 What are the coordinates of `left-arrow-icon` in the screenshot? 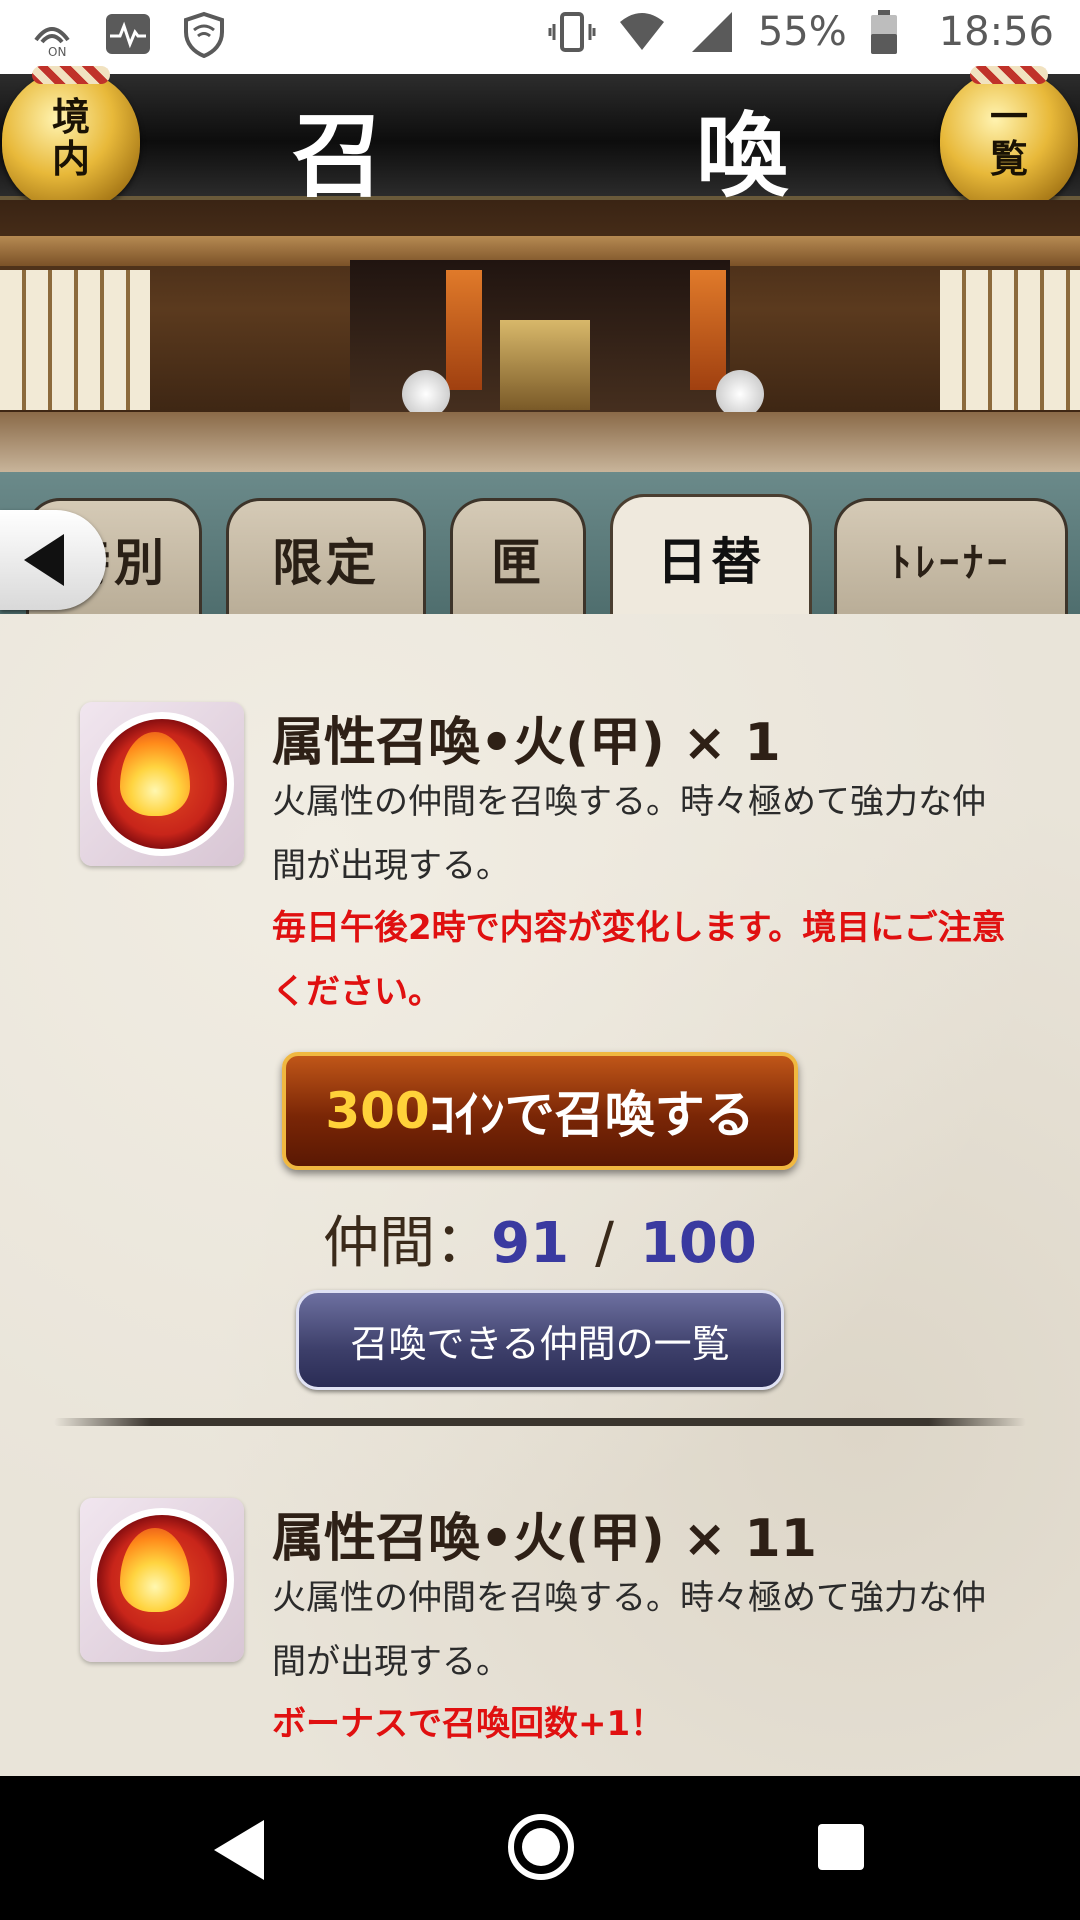 It's located at (44, 560).